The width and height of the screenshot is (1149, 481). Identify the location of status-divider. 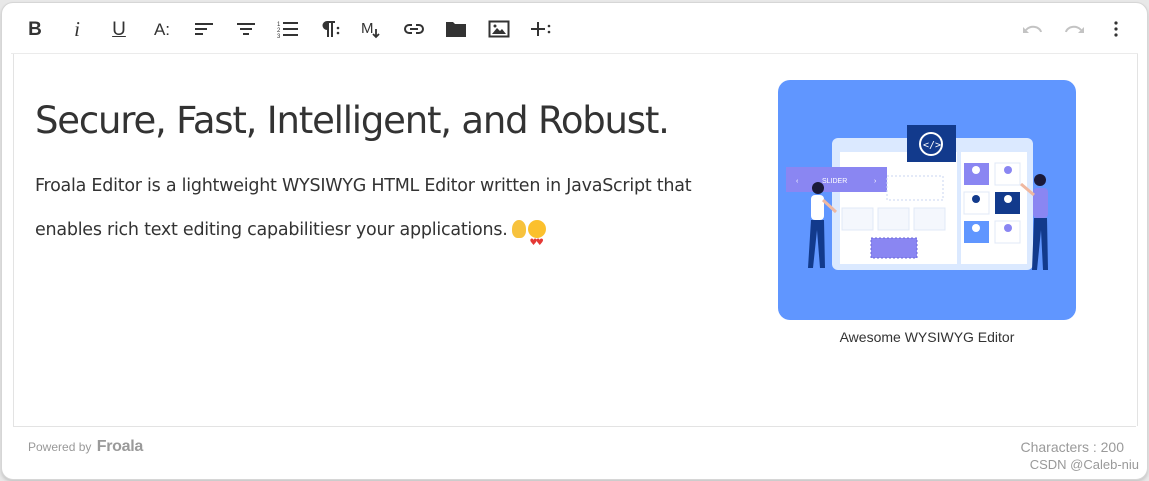
(574, 426).